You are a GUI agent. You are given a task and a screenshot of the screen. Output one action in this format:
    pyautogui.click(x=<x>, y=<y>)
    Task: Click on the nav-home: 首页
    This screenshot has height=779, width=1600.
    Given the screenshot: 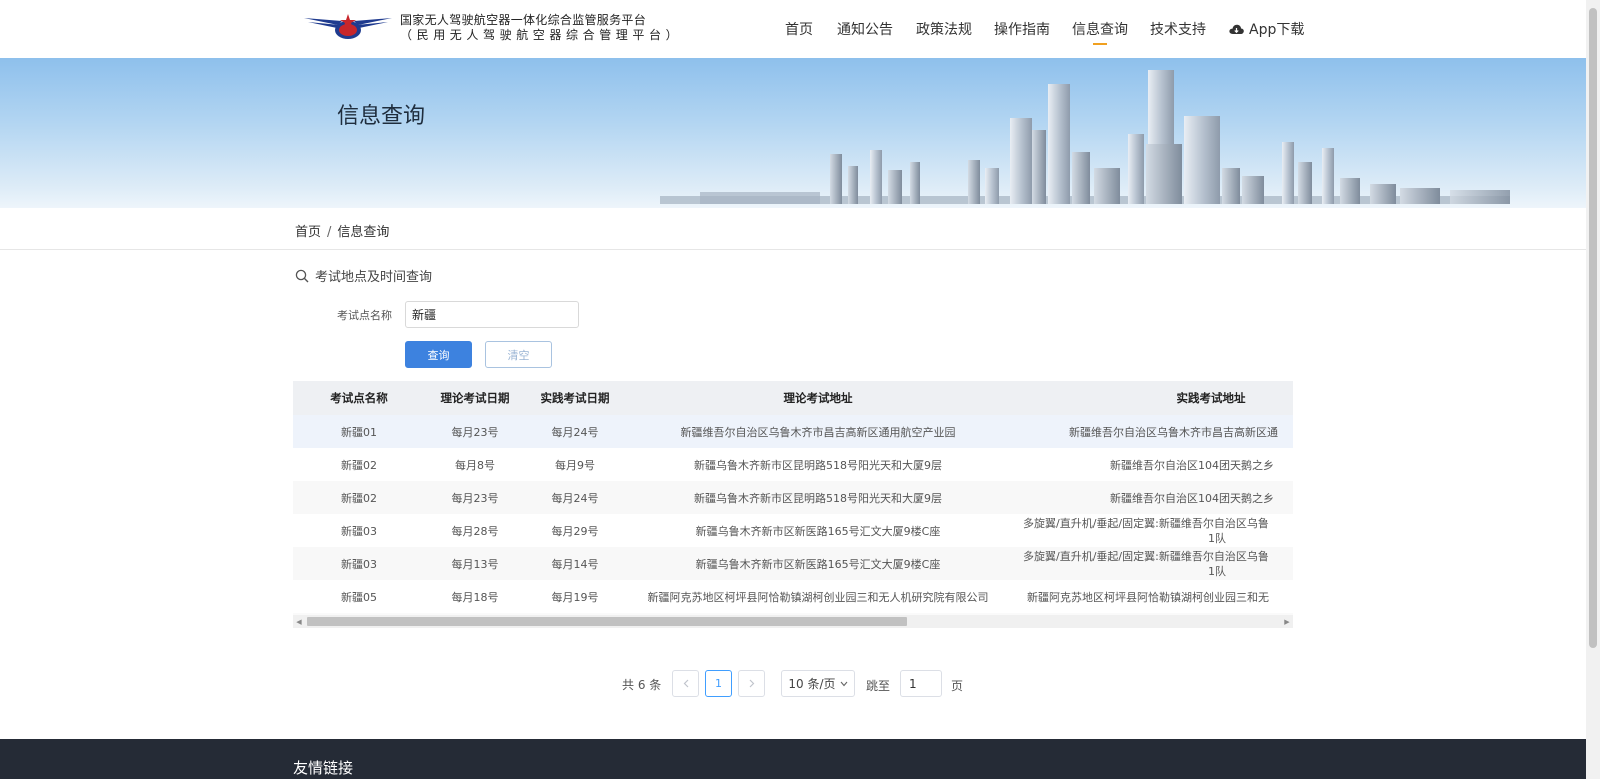 What is the action you would take?
    pyautogui.click(x=799, y=29)
    